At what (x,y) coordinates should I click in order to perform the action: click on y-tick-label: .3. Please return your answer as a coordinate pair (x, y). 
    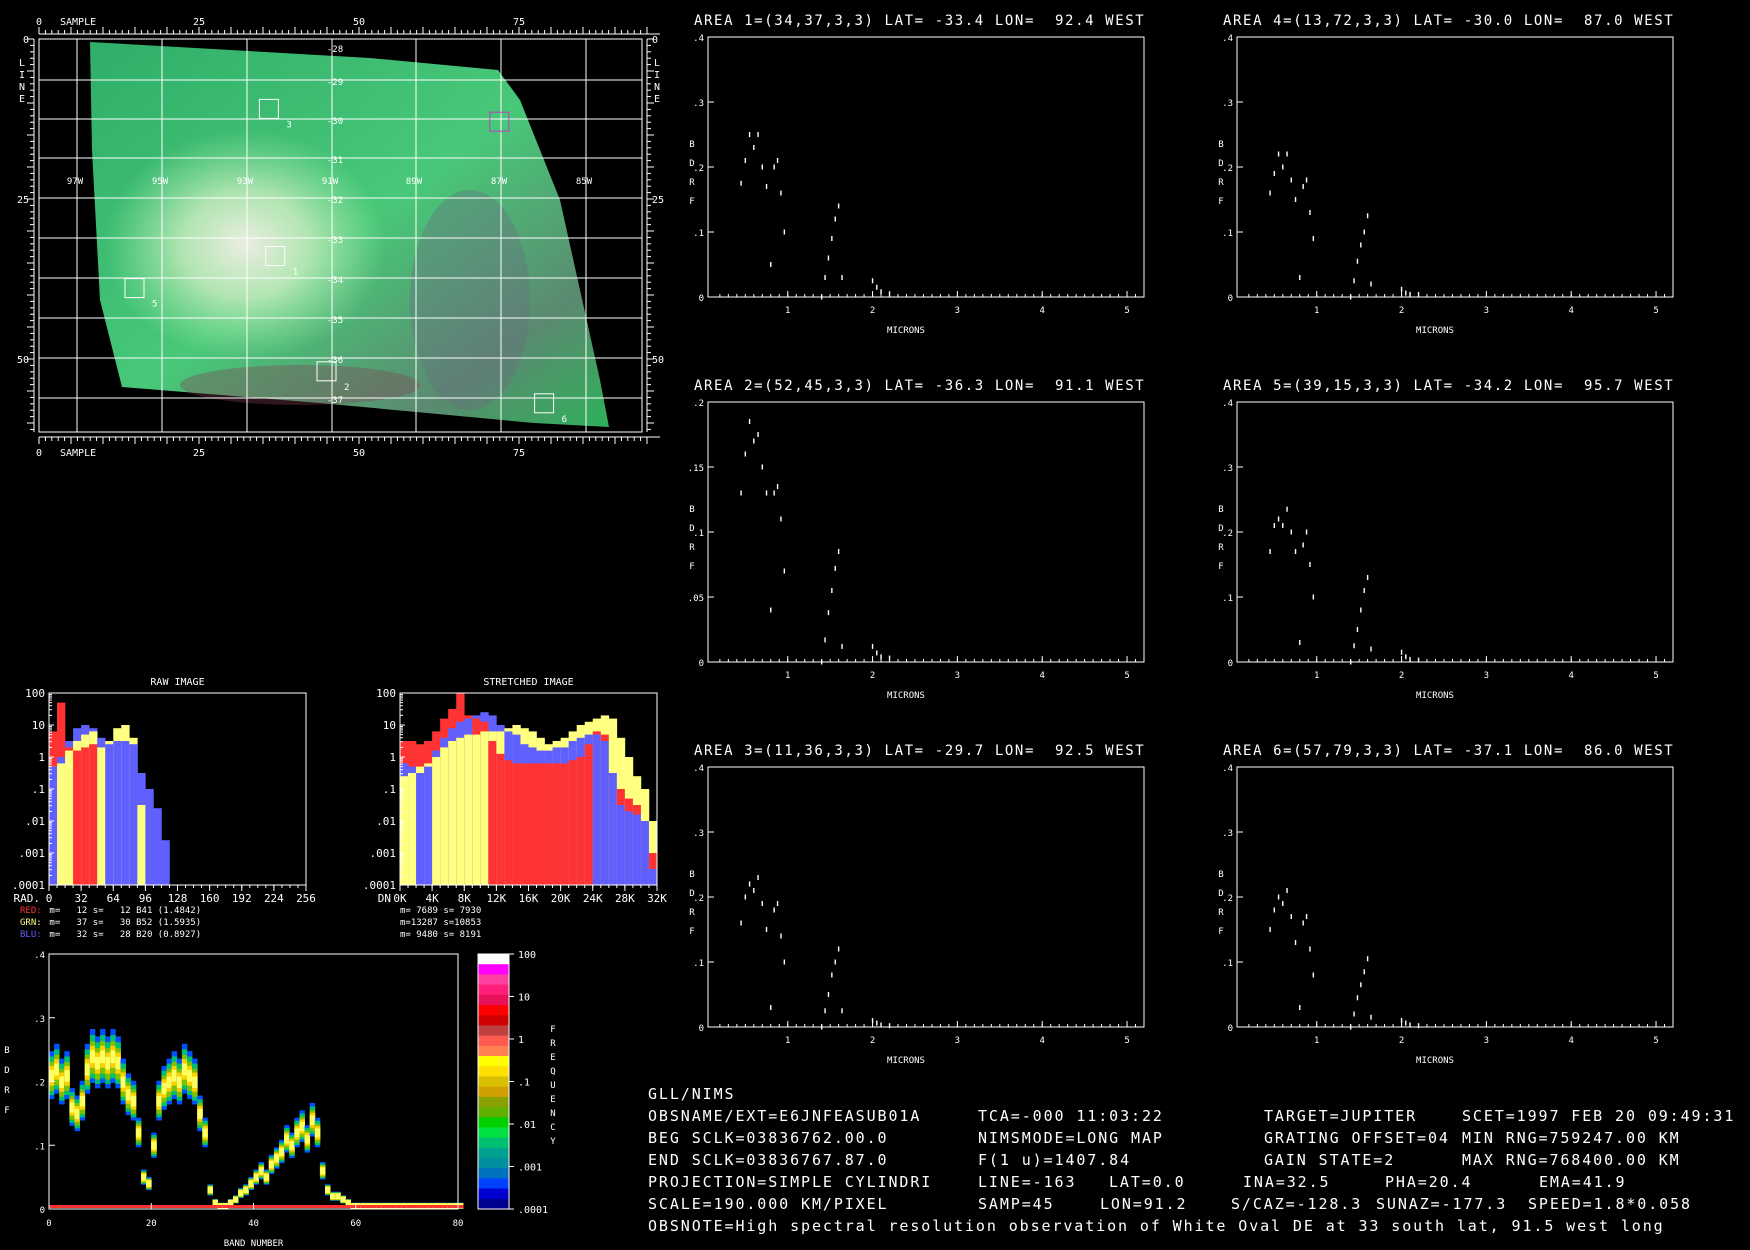
    Looking at the image, I should click on (698, 834).